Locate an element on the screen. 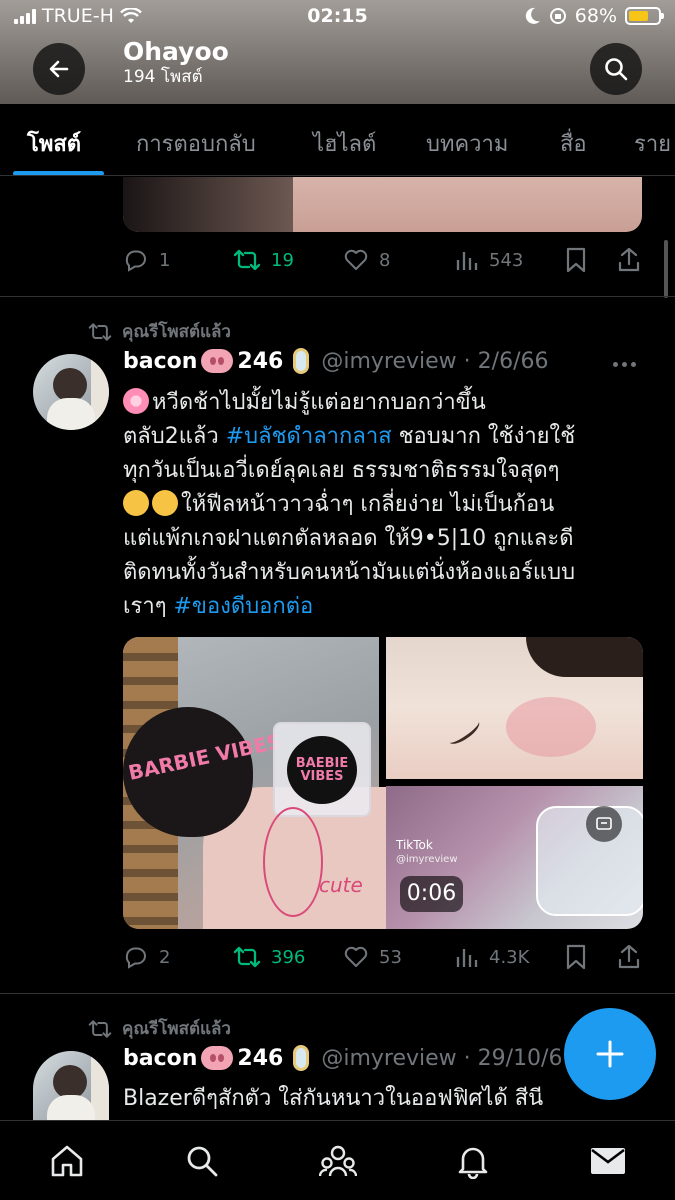 This screenshot has width=675, height=1200. reply-button: 1 is located at coordinates (146, 260).